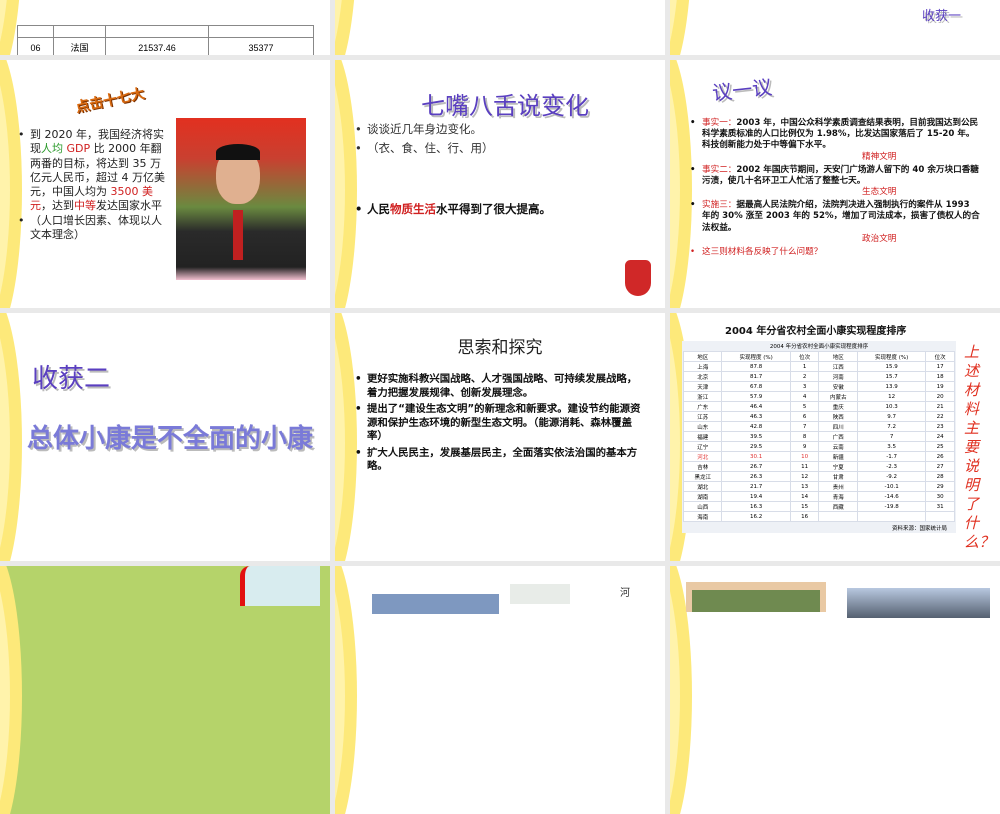 This screenshot has width=1000, height=814. What do you see at coordinates (804, 366) in the screenshot?
I see `table-cell: 1` at bounding box center [804, 366].